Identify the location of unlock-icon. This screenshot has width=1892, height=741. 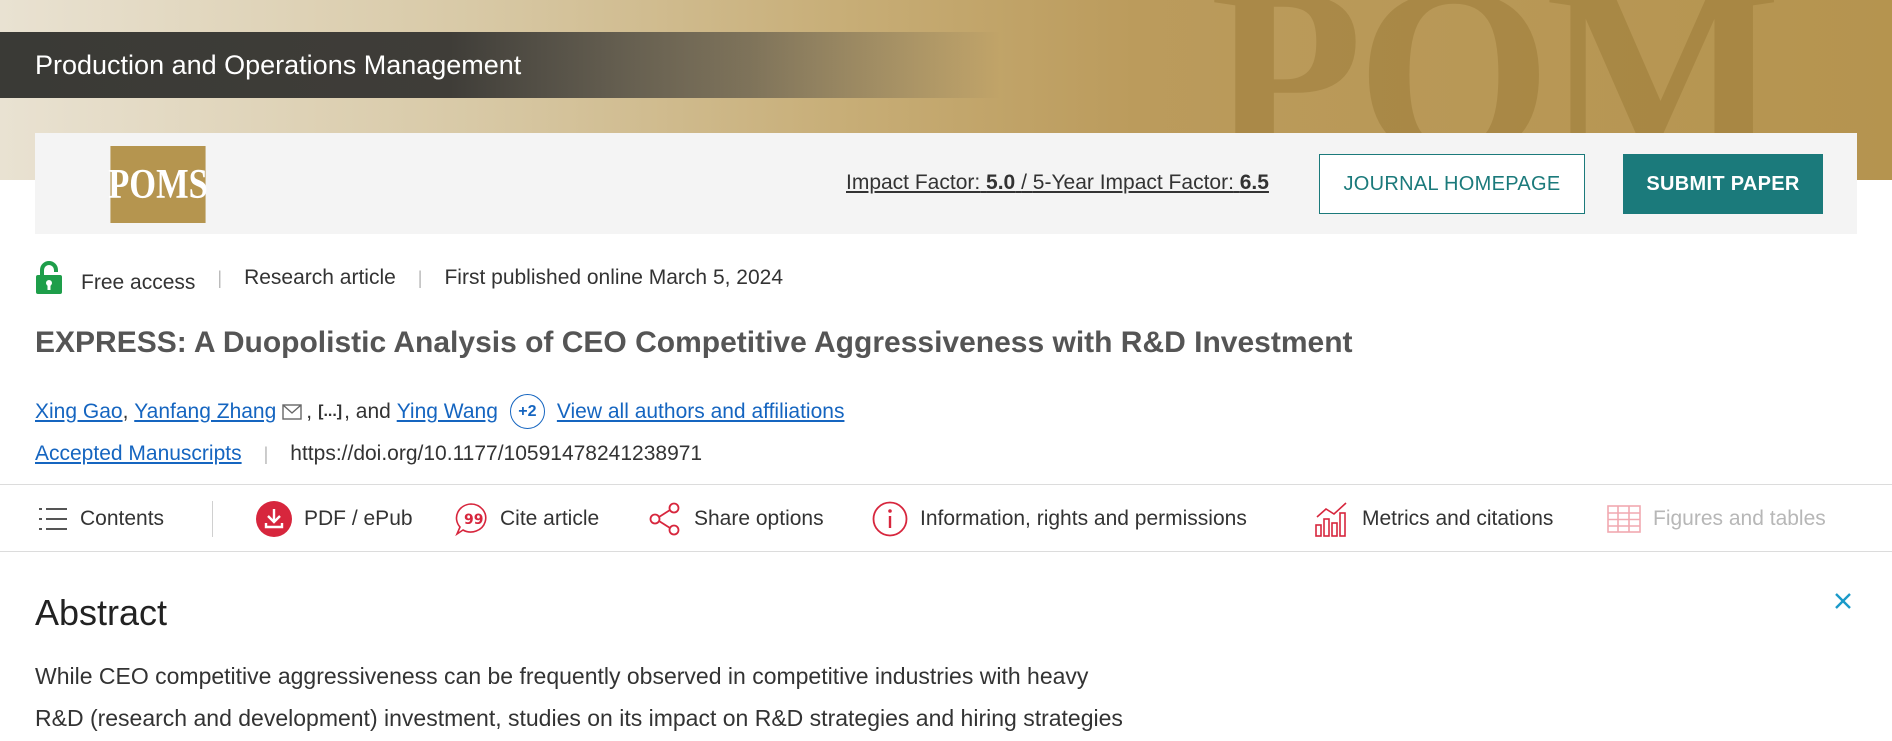
(49, 277).